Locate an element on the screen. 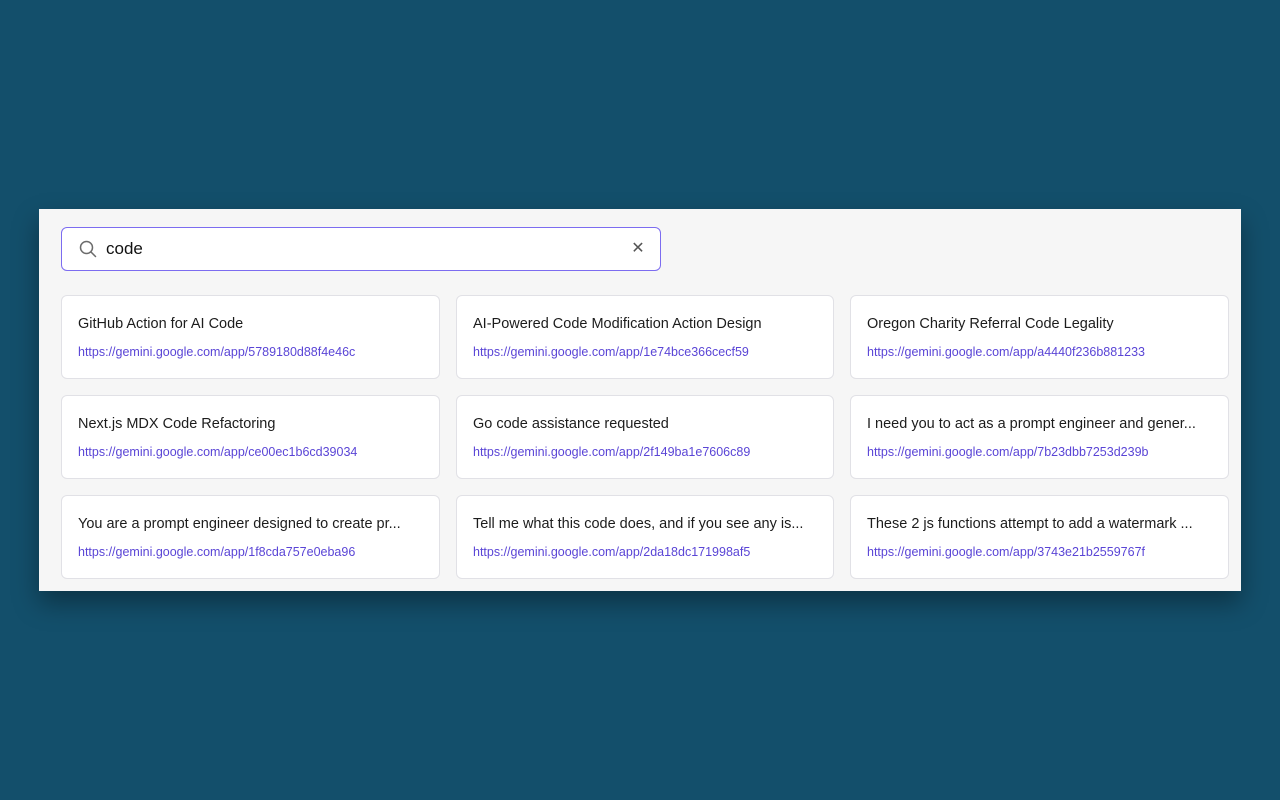 Image resolution: width=1280 pixels, height=800 pixels. search-box: ✕ is located at coordinates (361, 249).